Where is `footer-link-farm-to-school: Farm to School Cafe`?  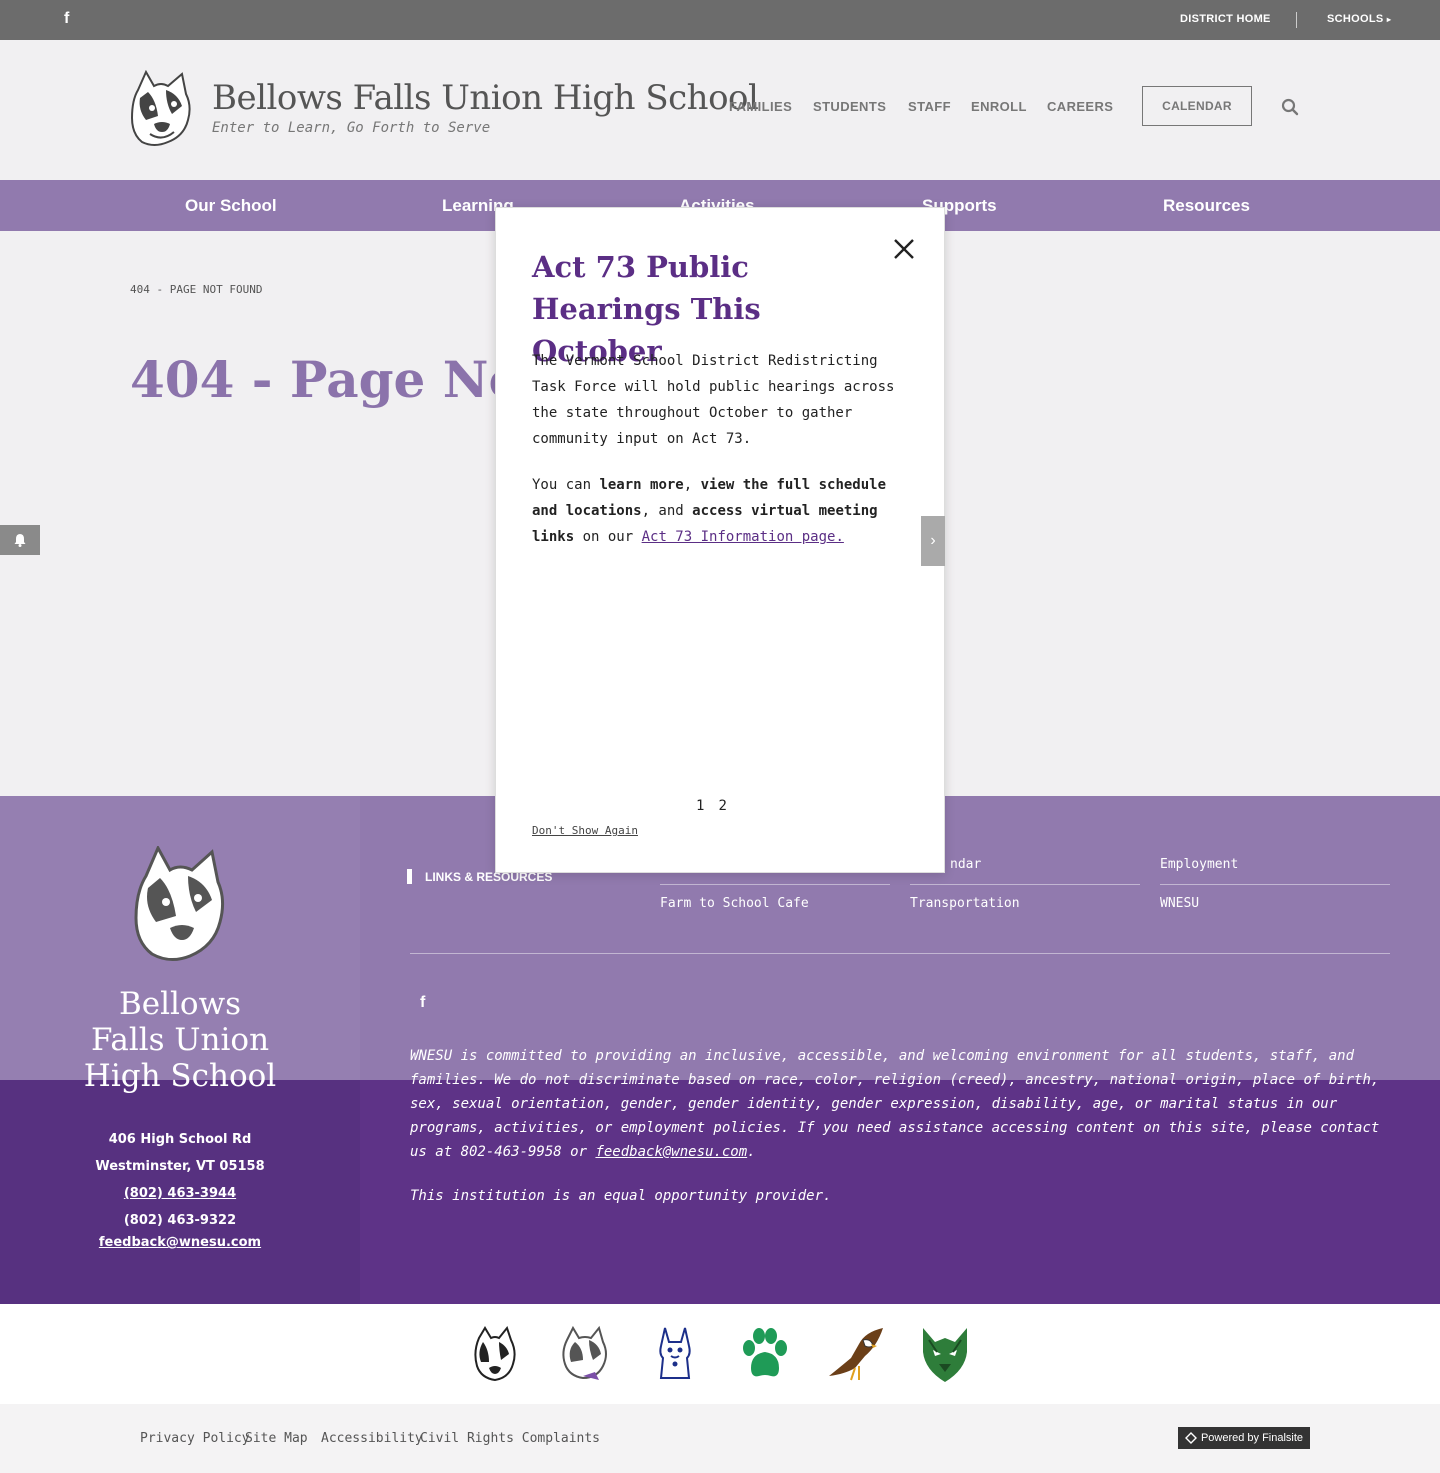
footer-link-farm-to-school: Farm to School Cafe is located at coordinates (734, 903).